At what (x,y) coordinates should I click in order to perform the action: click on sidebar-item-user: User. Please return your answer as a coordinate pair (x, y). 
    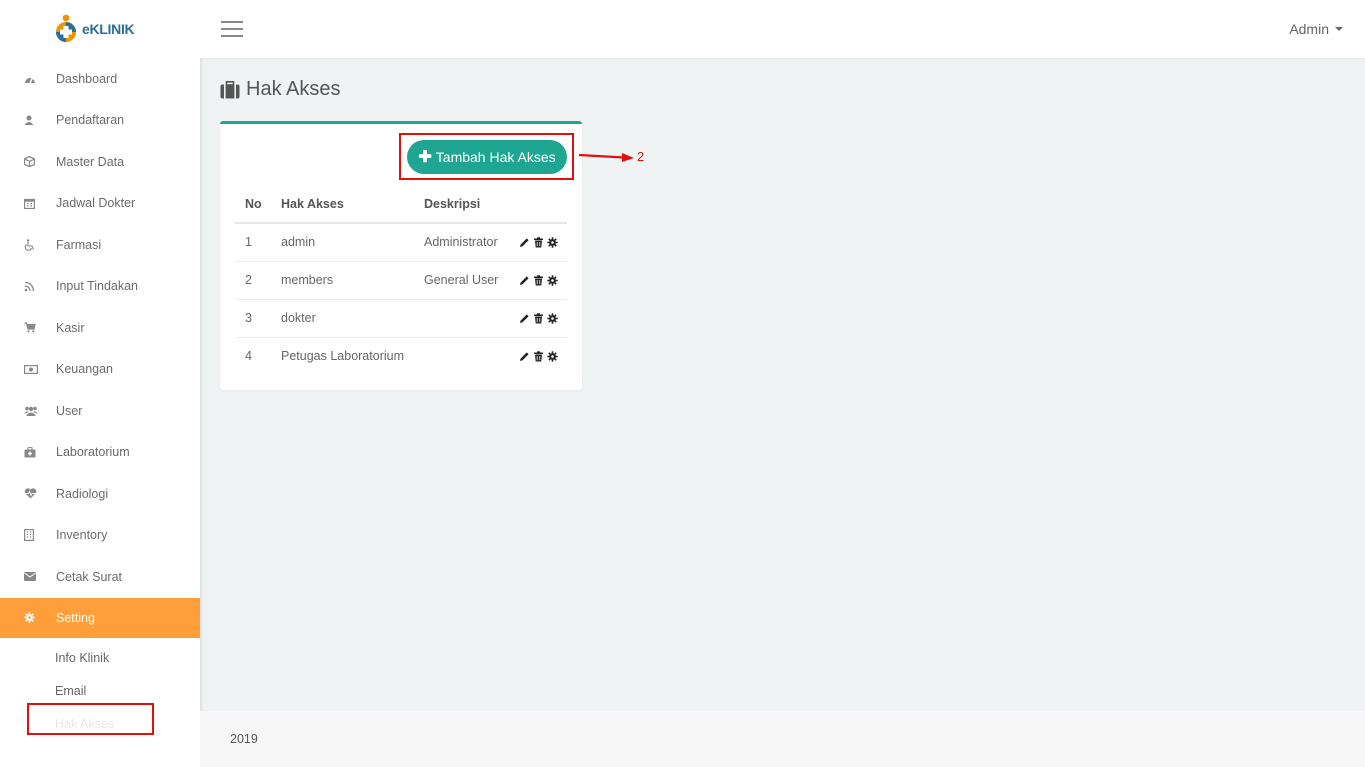
    Looking at the image, I should click on (100, 411).